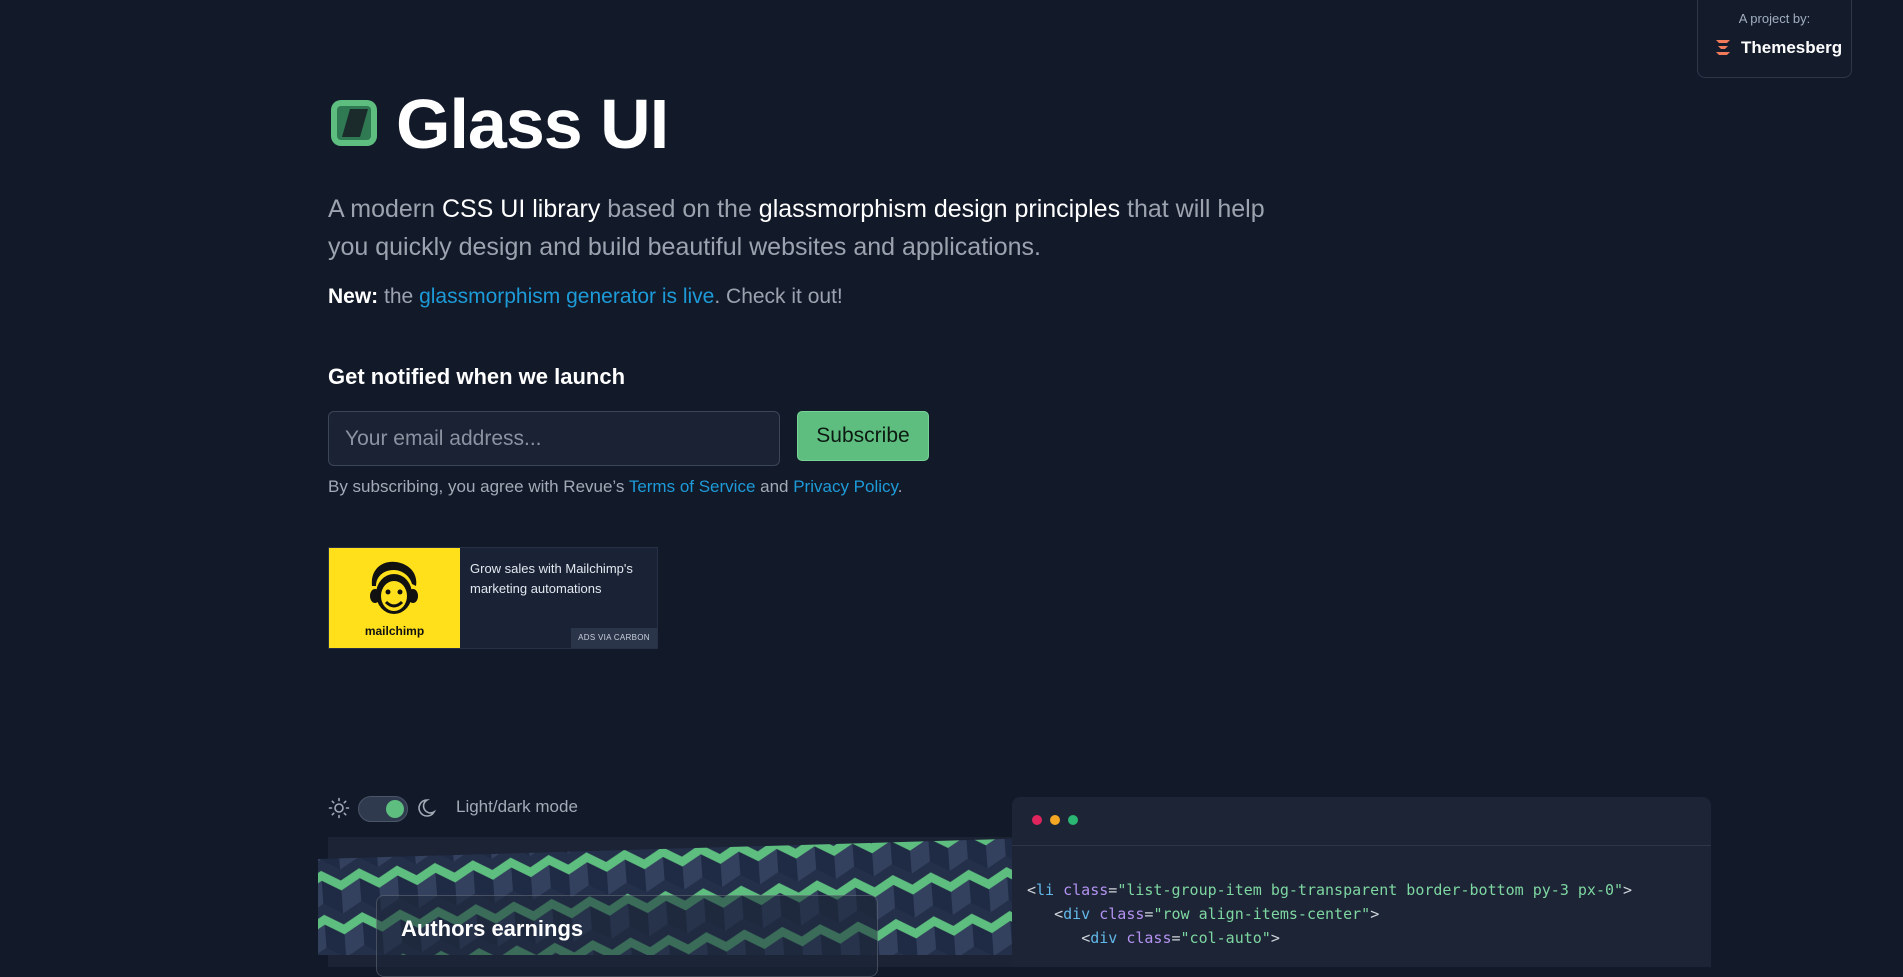 The height and width of the screenshot is (977, 1903). Describe the element at coordinates (394, 587) in the screenshot. I see `mailchimp-freddie-icon` at that location.